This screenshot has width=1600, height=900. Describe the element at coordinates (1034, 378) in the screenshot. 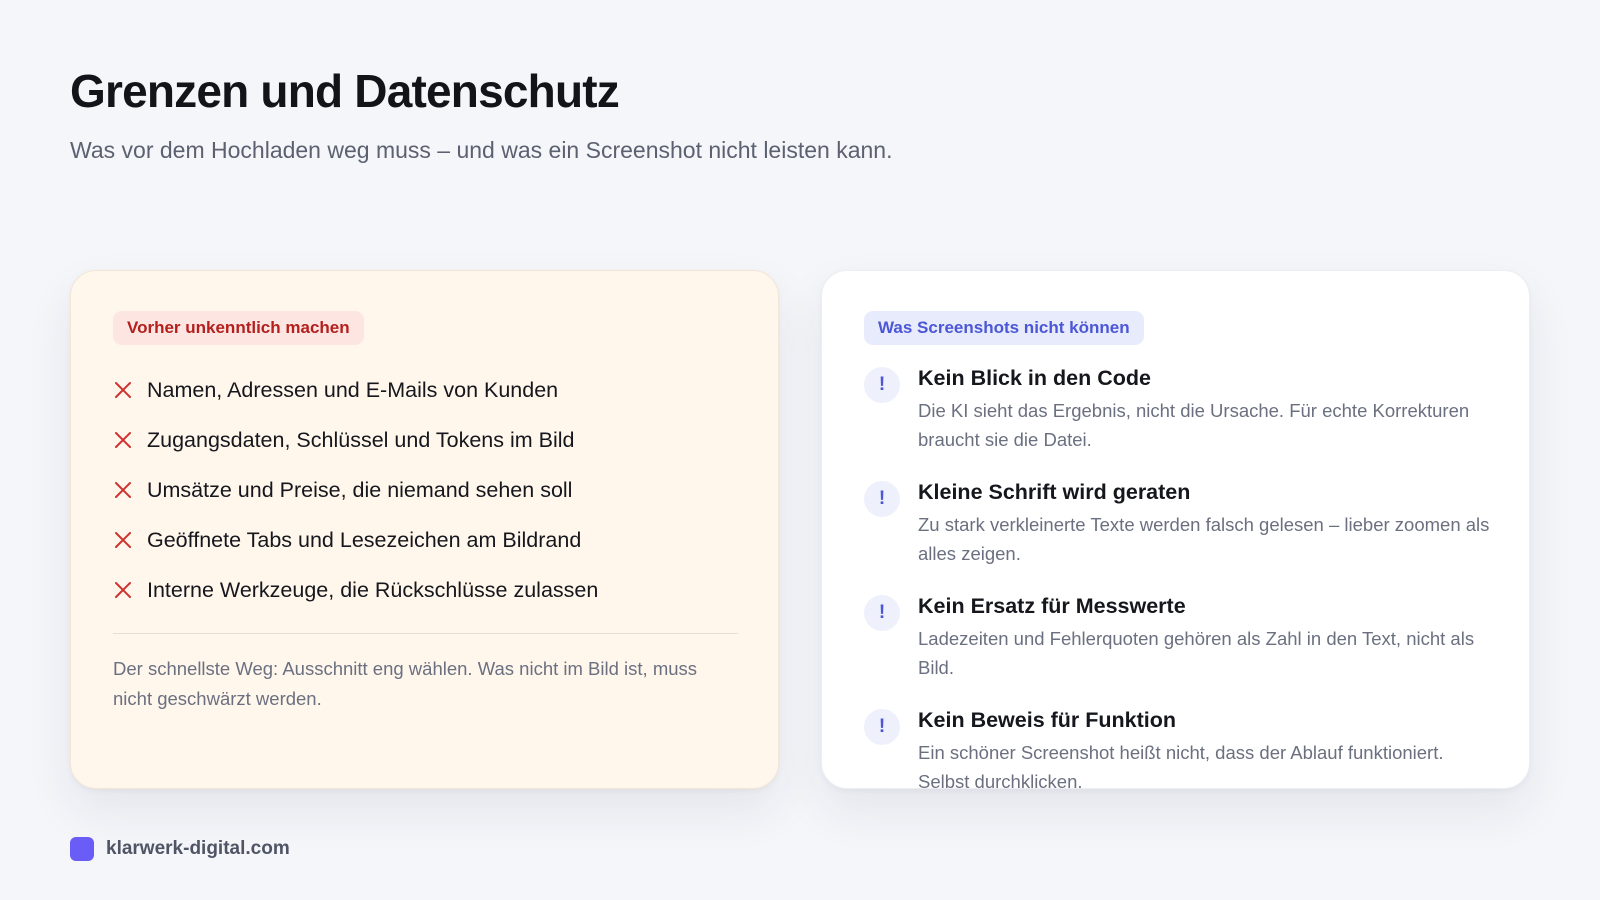

I see `limit-title: Kein Blick in den Code` at that location.